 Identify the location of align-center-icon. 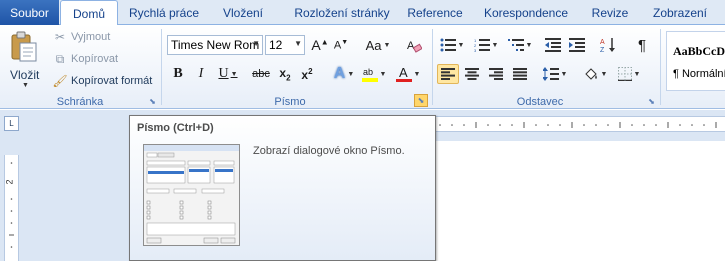
(472, 74).